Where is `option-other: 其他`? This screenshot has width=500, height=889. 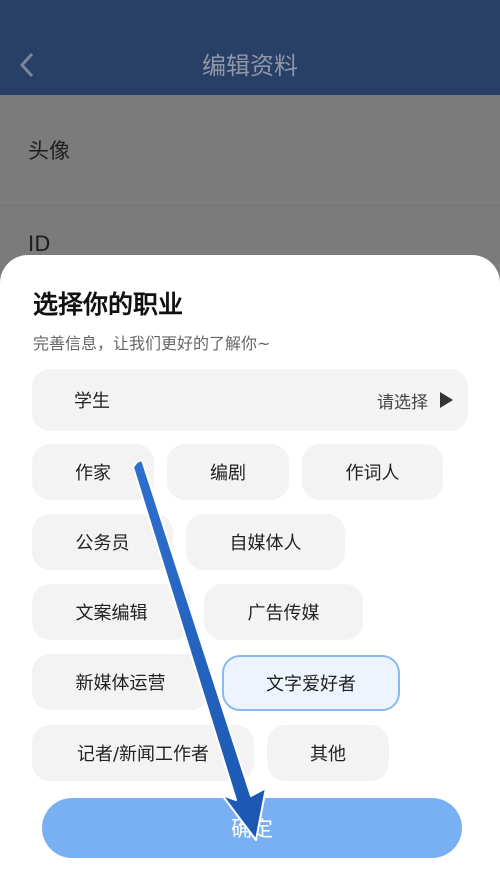 option-other: 其他 is located at coordinates (328, 753).